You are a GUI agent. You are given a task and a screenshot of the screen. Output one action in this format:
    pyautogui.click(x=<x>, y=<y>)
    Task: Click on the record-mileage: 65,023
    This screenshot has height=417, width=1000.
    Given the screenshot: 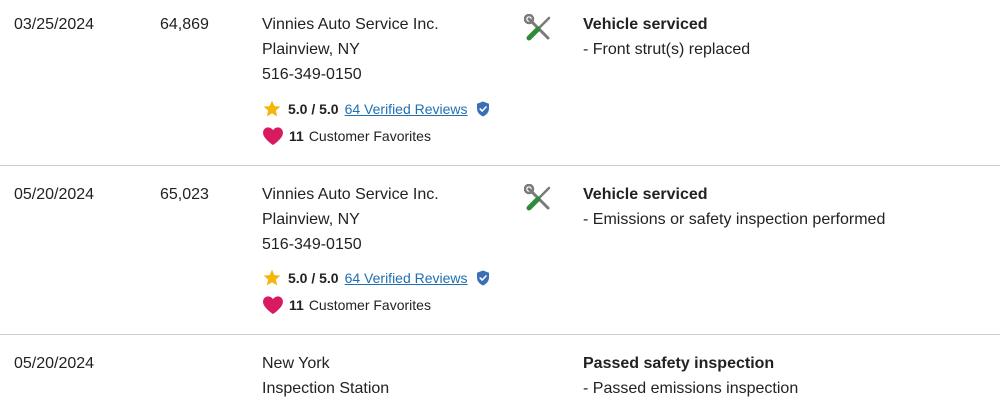 What is the action you would take?
    pyautogui.click(x=184, y=194)
    